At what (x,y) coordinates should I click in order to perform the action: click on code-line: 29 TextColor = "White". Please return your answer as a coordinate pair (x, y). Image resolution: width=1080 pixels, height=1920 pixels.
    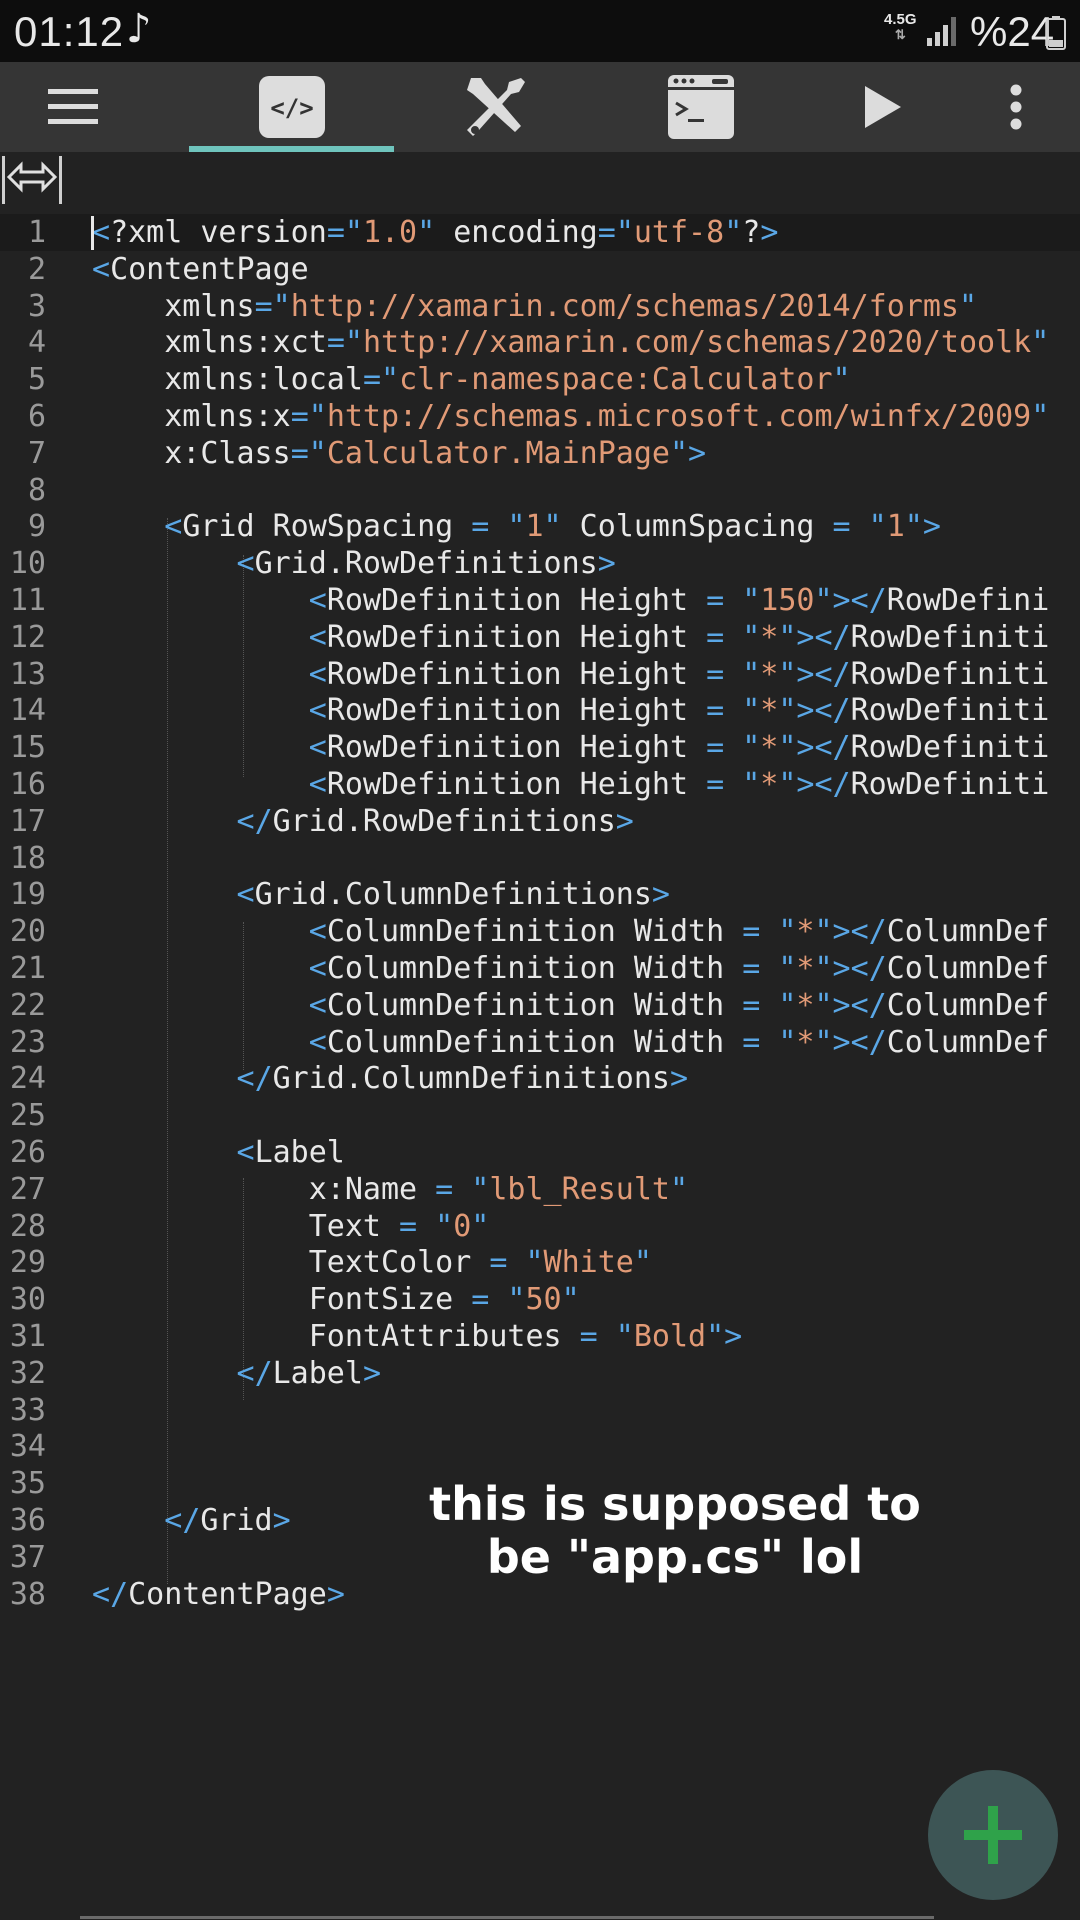
    Looking at the image, I should click on (540, 1262).